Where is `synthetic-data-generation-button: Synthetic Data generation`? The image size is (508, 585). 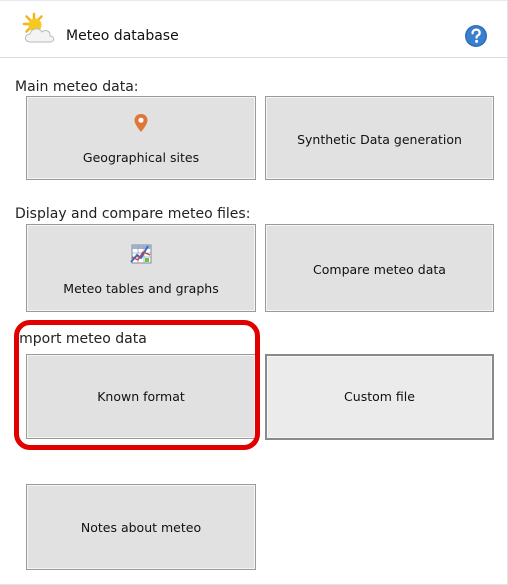 synthetic-data-generation-button: Synthetic Data generation is located at coordinates (379, 138).